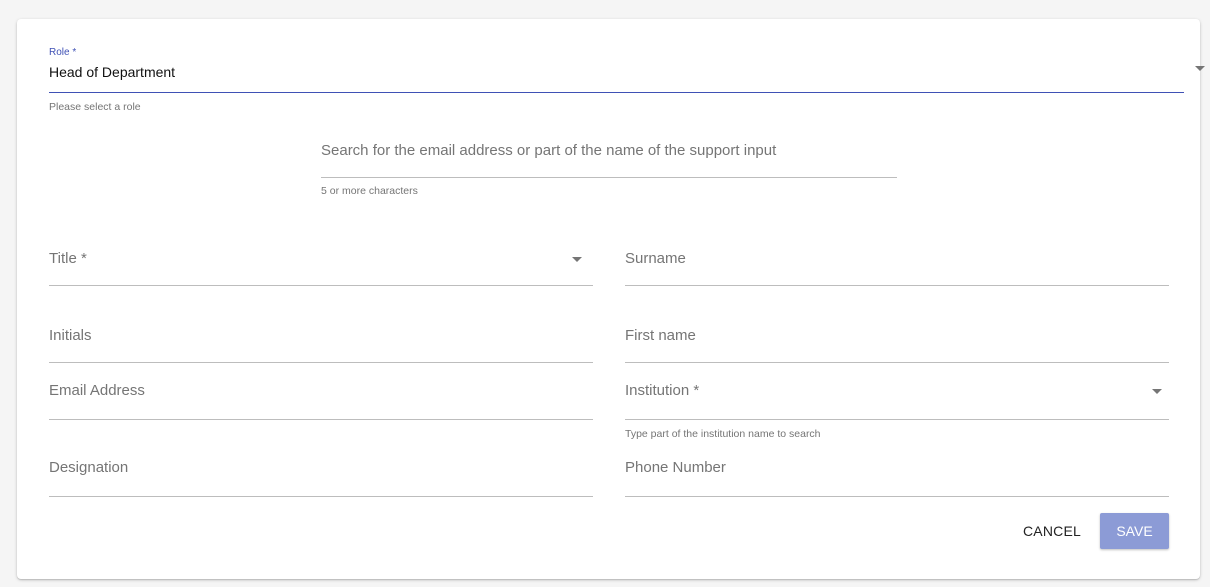  Describe the element at coordinates (1052, 531) in the screenshot. I see `cancel-button: CANCEL` at that location.